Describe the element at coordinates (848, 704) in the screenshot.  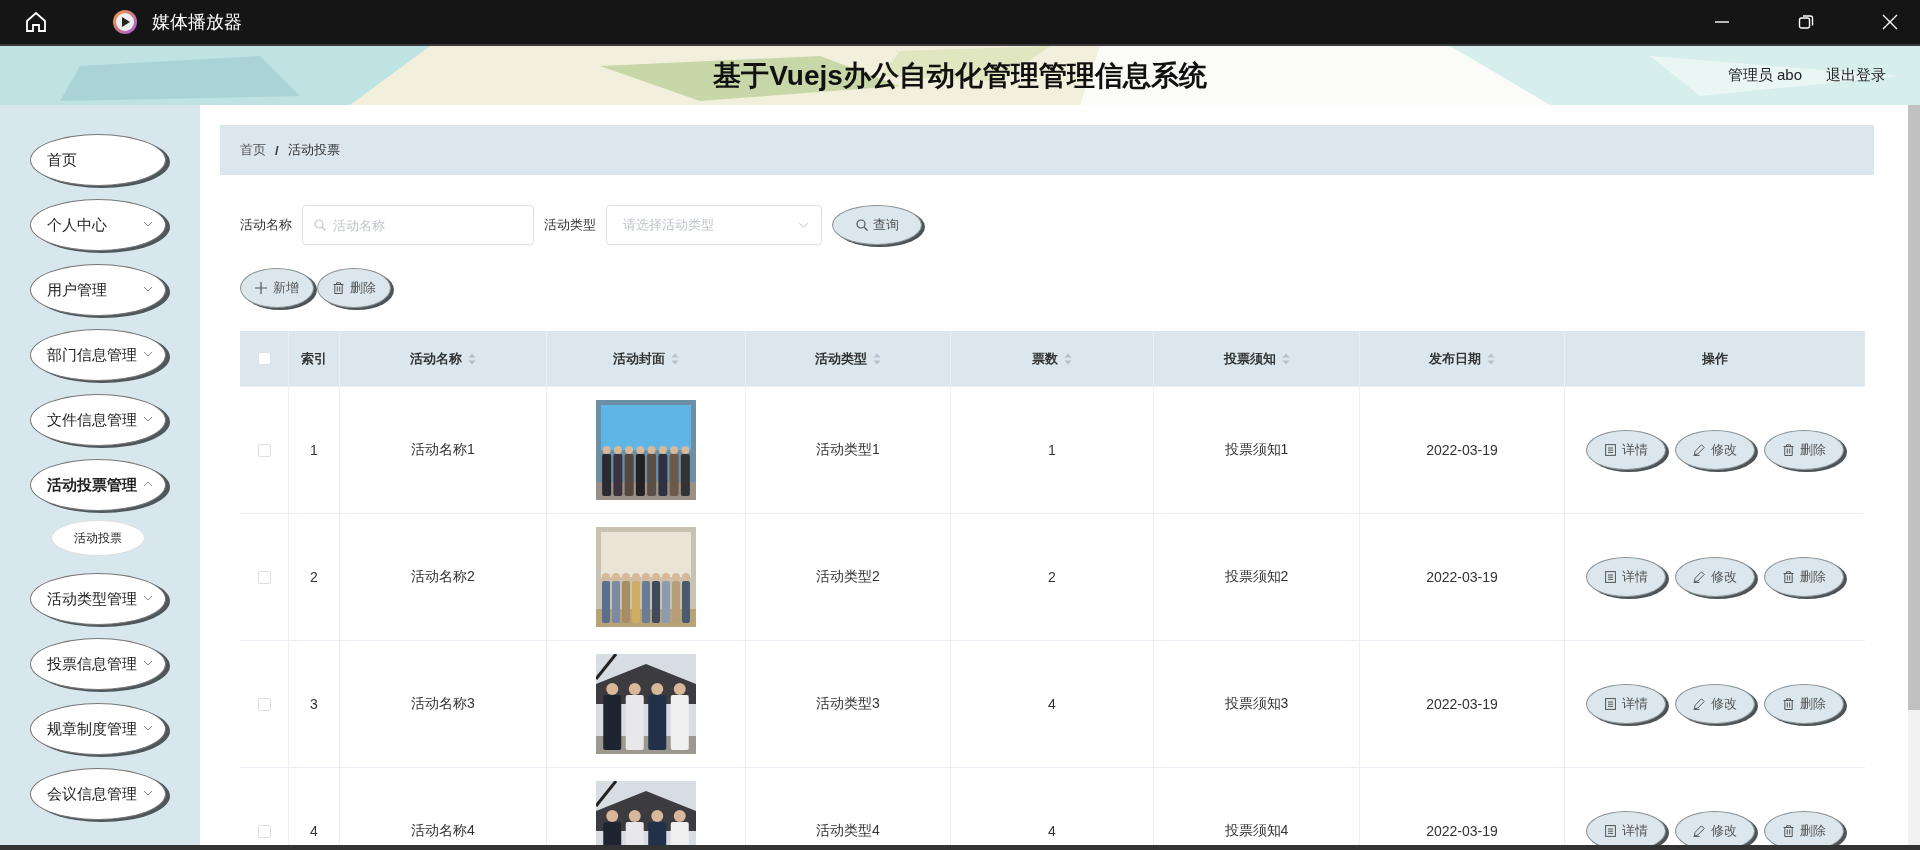
I see `table-cell: 活动类型3` at that location.